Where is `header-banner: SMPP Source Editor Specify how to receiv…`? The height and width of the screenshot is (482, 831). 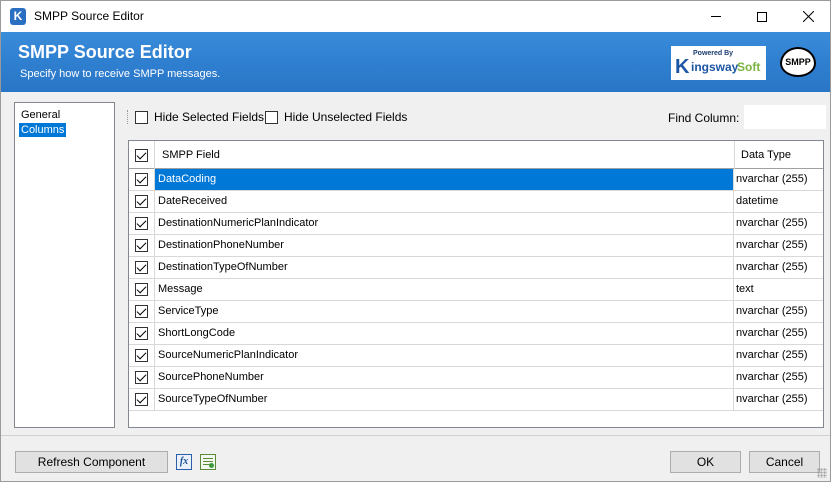 header-banner: SMPP Source Editor Specify how to receiv… is located at coordinates (415, 62).